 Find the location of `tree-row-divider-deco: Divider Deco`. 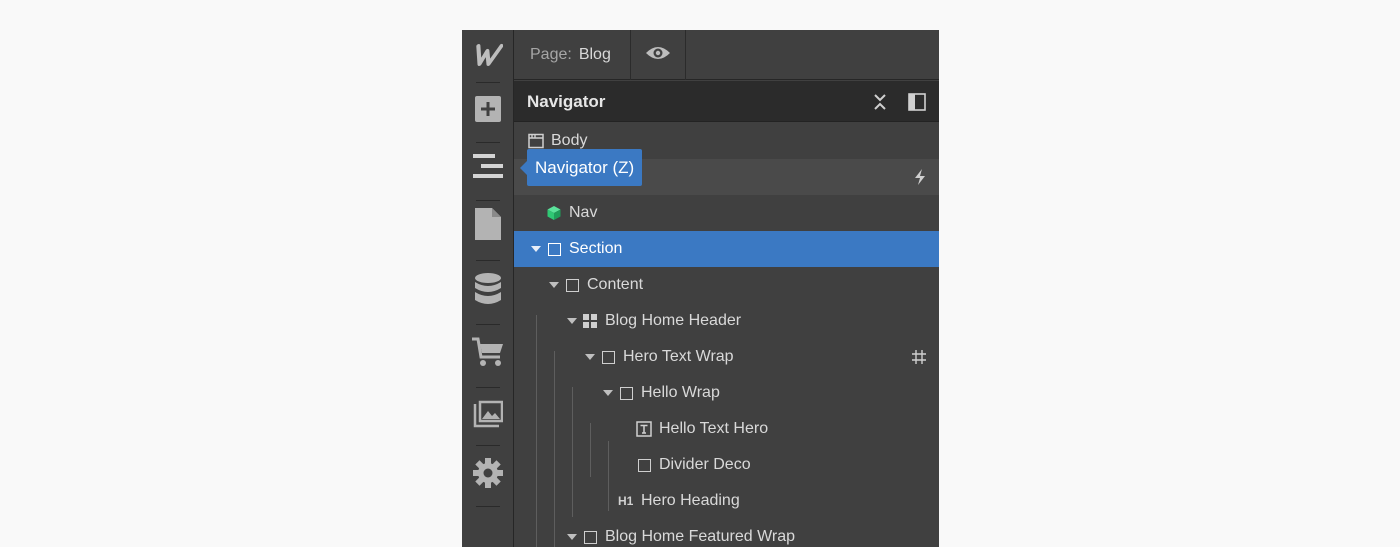

tree-row-divider-deco: Divider Deco is located at coordinates (726, 465).